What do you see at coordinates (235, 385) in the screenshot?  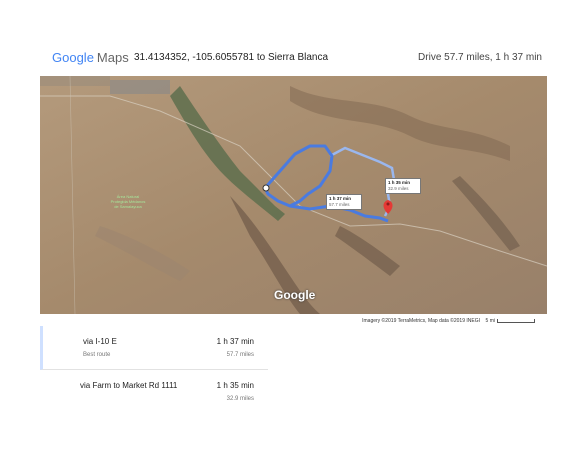 I see `route-duration: 1 h 35 min` at bounding box center [235, 385].